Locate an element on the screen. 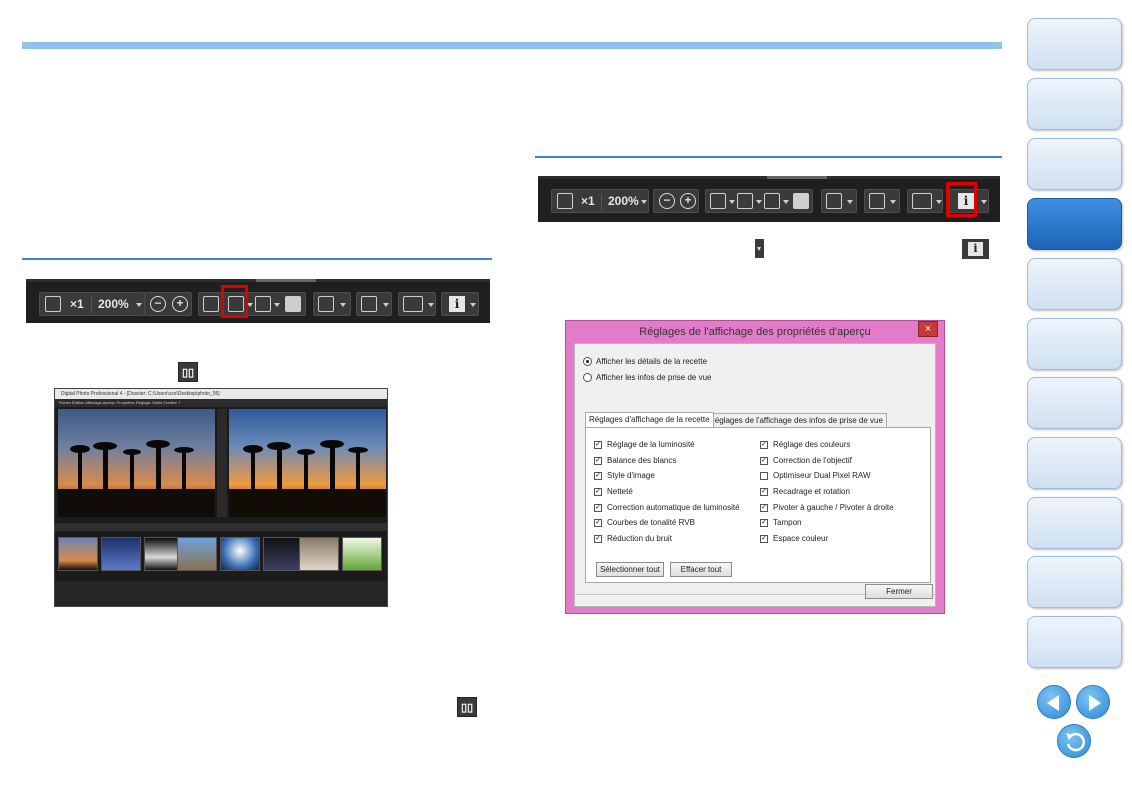  select-all-button: Sélectionner tout is located at coordinates (630, 569).